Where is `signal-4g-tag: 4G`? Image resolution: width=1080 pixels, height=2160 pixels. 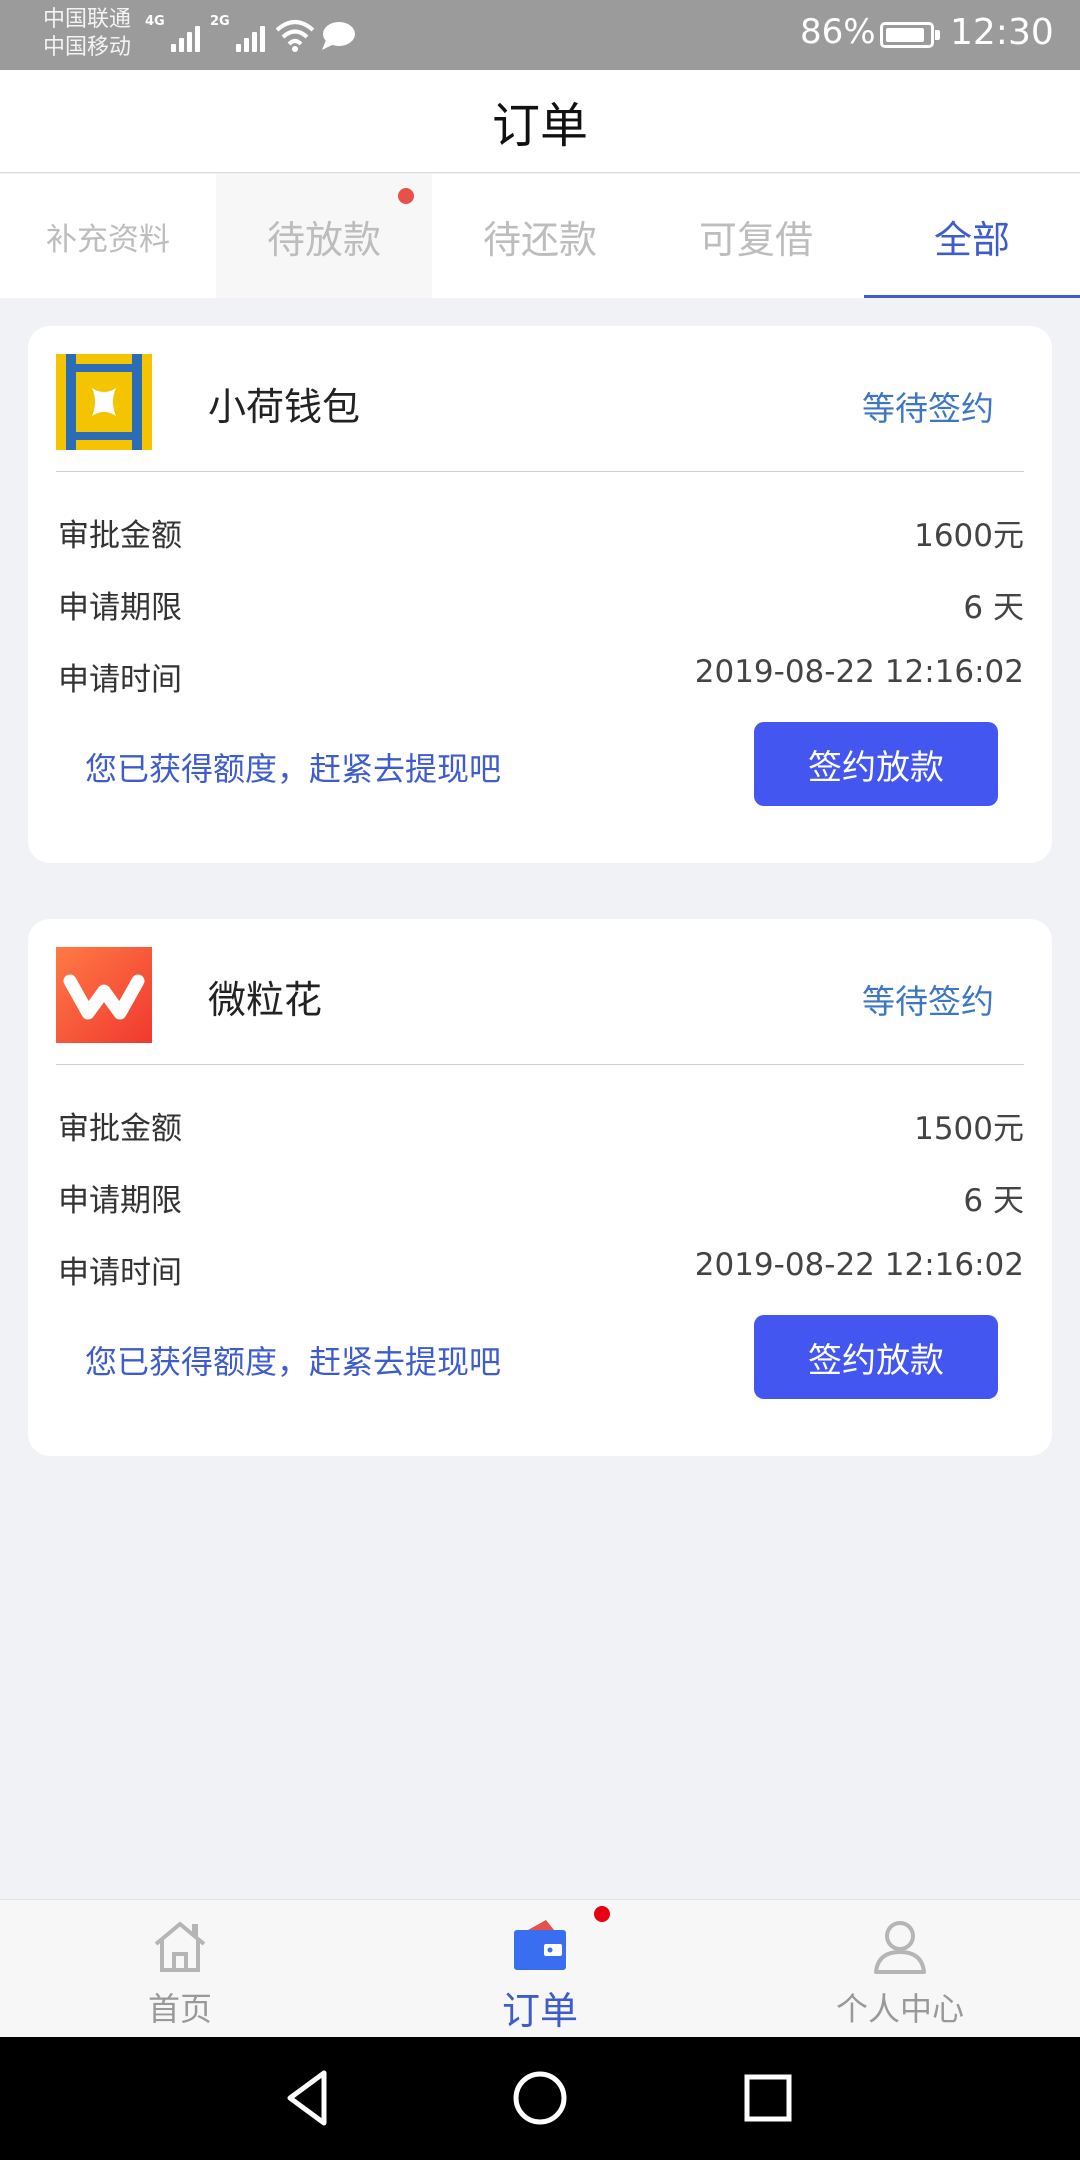
signal-4g-tag: 4G is located at coordinates (155, 21).